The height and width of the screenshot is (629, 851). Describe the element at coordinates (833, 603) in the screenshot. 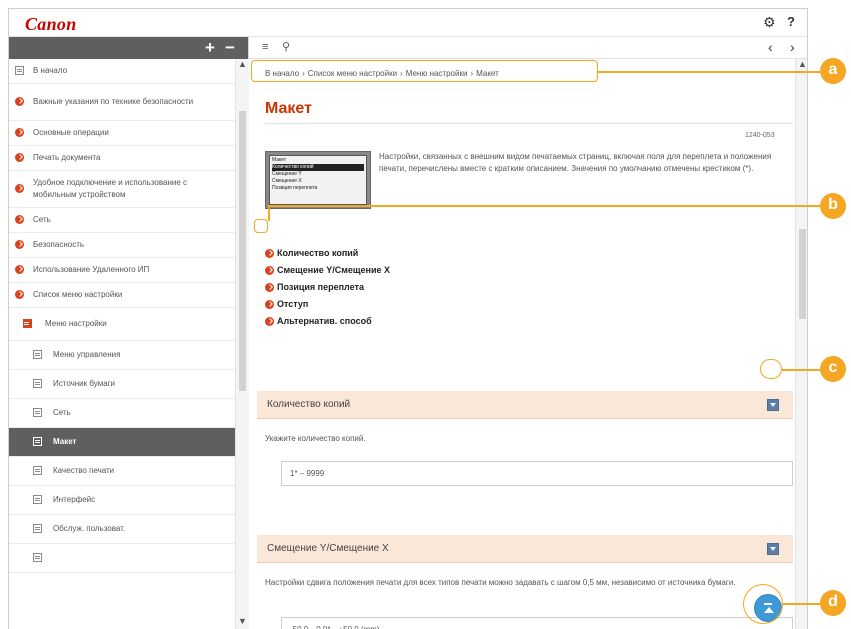

I see `callout-marker-d: d` at that location.